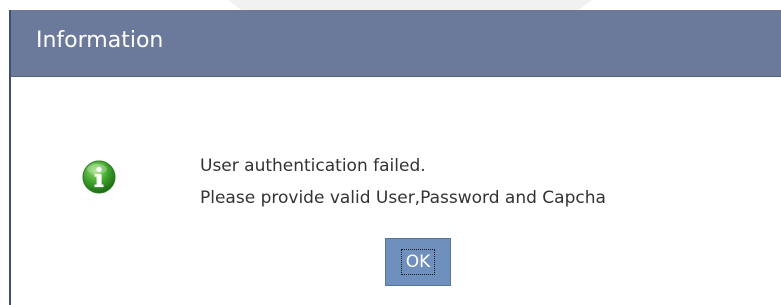 Image resolution: width=781 pixels, height=305 pixels. What do you see at coordinates (100, 40) in the screenshot?
I see `dialog-title: Information` at bounding box center [100, 40].